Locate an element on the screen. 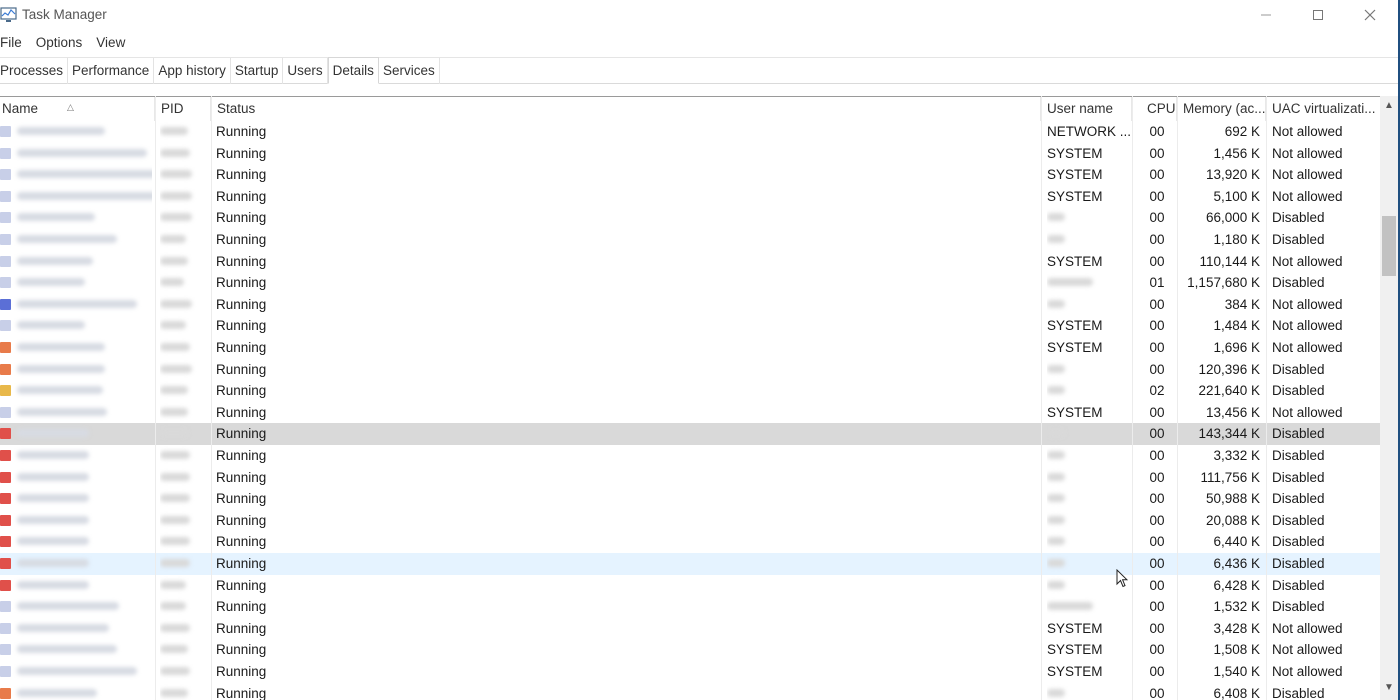  table-row: Running NETWORK ... 00 692 K Not allowed is located at coordinates (690, 132).